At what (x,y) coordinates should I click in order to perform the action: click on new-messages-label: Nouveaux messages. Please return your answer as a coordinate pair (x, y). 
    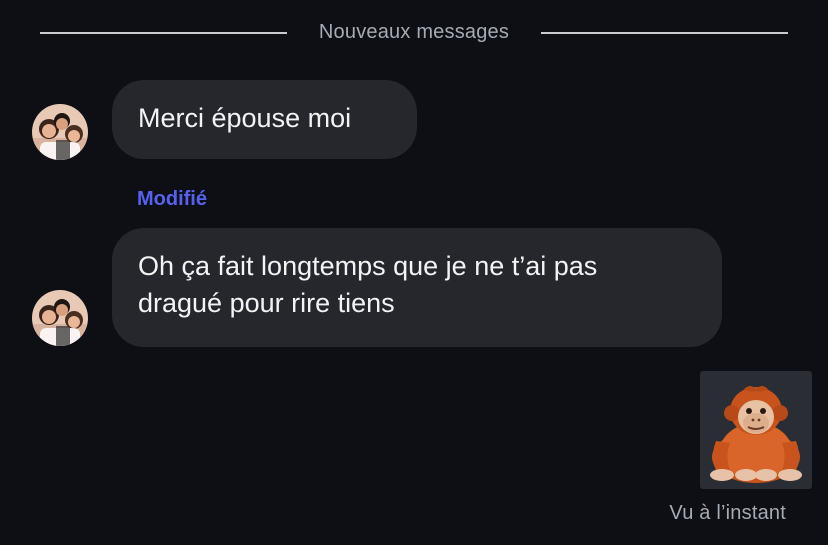
    Looking at the image, I should click on (414, 32).